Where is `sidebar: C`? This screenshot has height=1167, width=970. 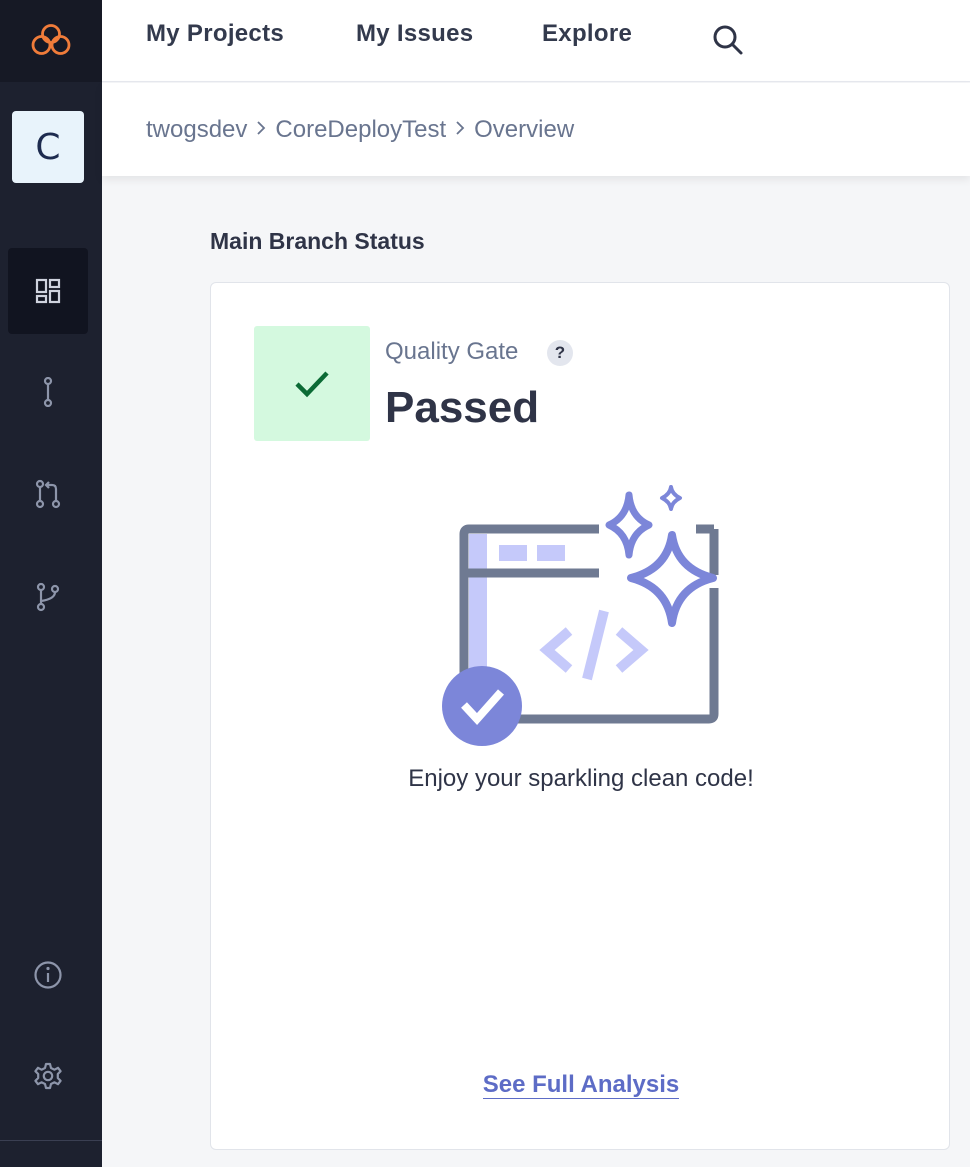 sidebar: C is located at coordinates (51, 583).